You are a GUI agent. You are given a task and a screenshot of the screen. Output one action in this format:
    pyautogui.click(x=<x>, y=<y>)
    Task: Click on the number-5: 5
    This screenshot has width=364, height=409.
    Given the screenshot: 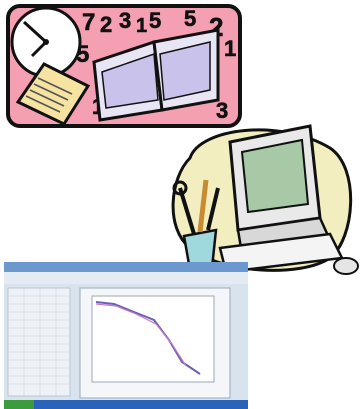 What is the action you would take?
    pyautogui.click(x=155, y=20)
    